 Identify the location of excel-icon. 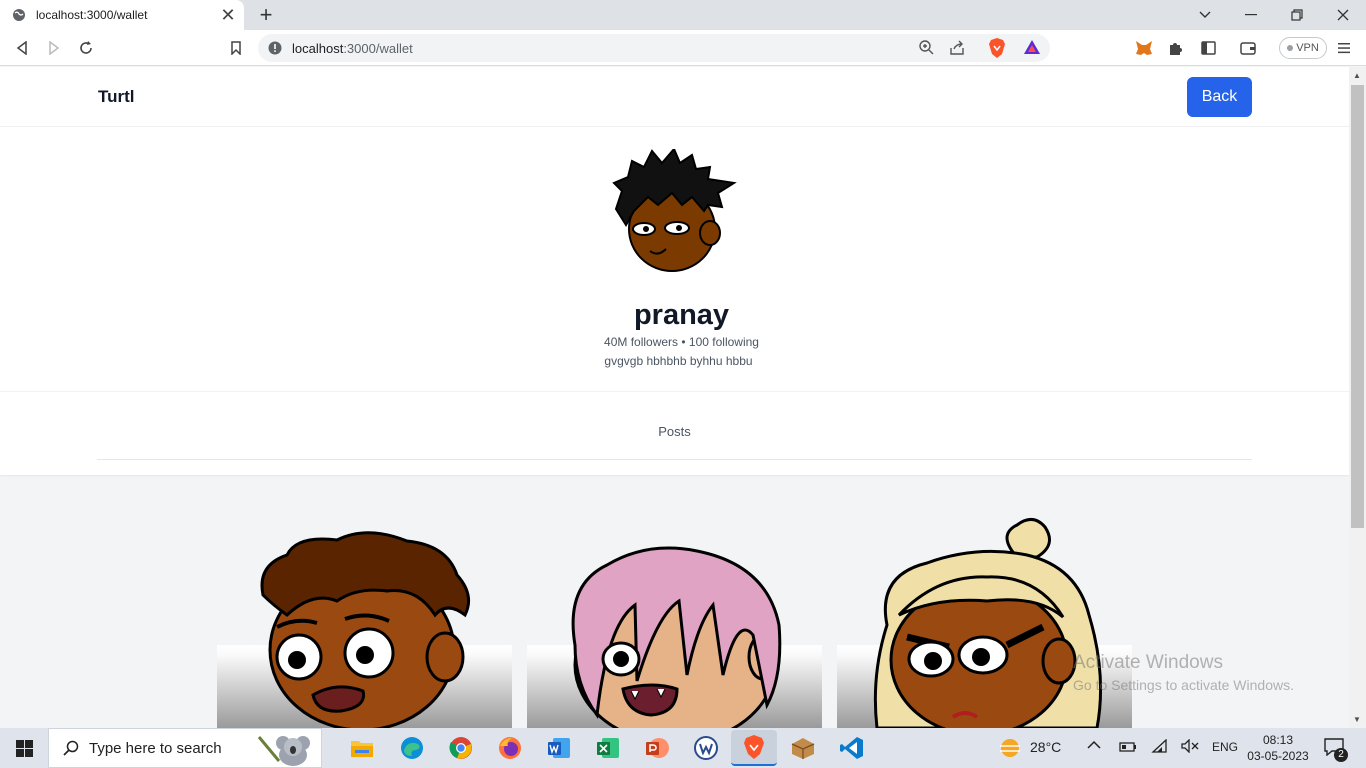
(608, 748).